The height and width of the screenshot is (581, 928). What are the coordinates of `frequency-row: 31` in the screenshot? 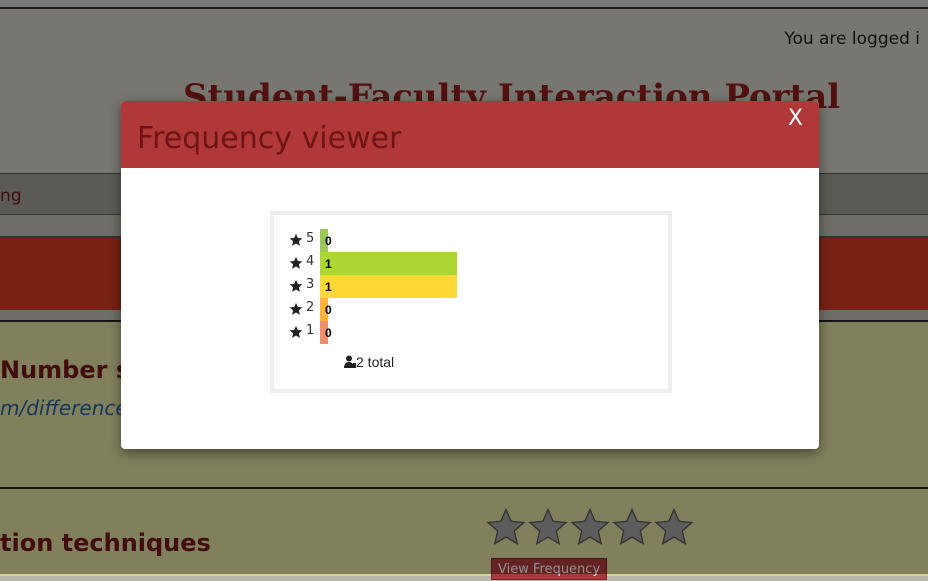 It's located at (471, 286).